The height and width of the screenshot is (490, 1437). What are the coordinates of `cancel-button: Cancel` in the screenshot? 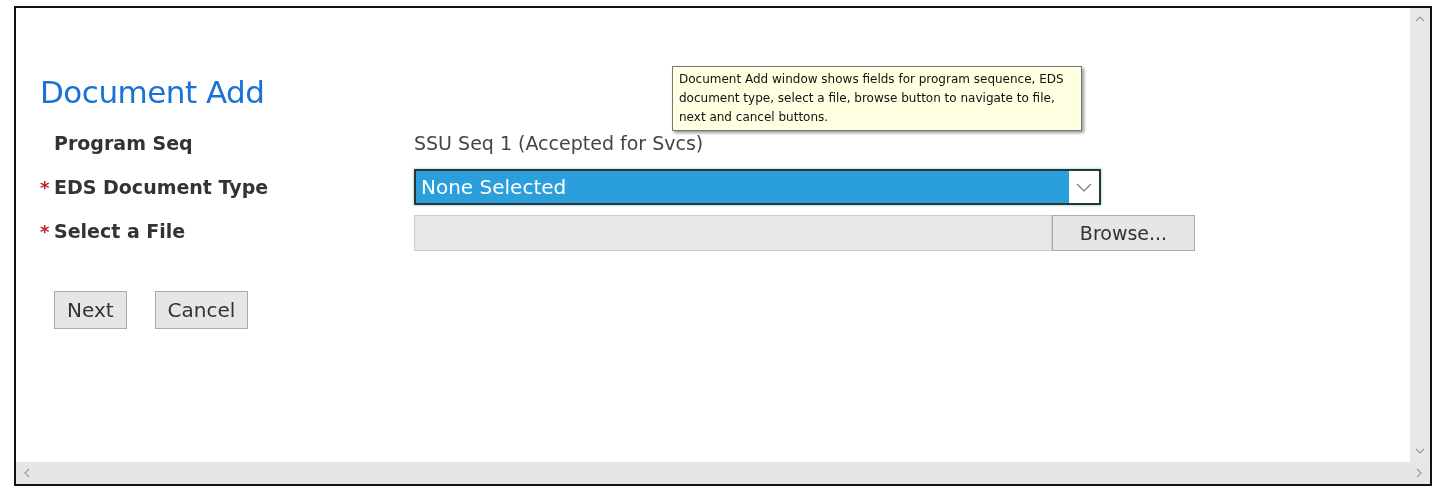 It's located at (201, 310).